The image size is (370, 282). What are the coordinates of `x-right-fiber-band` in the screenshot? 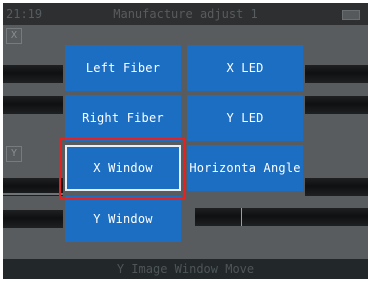 It's located at (336, 74).